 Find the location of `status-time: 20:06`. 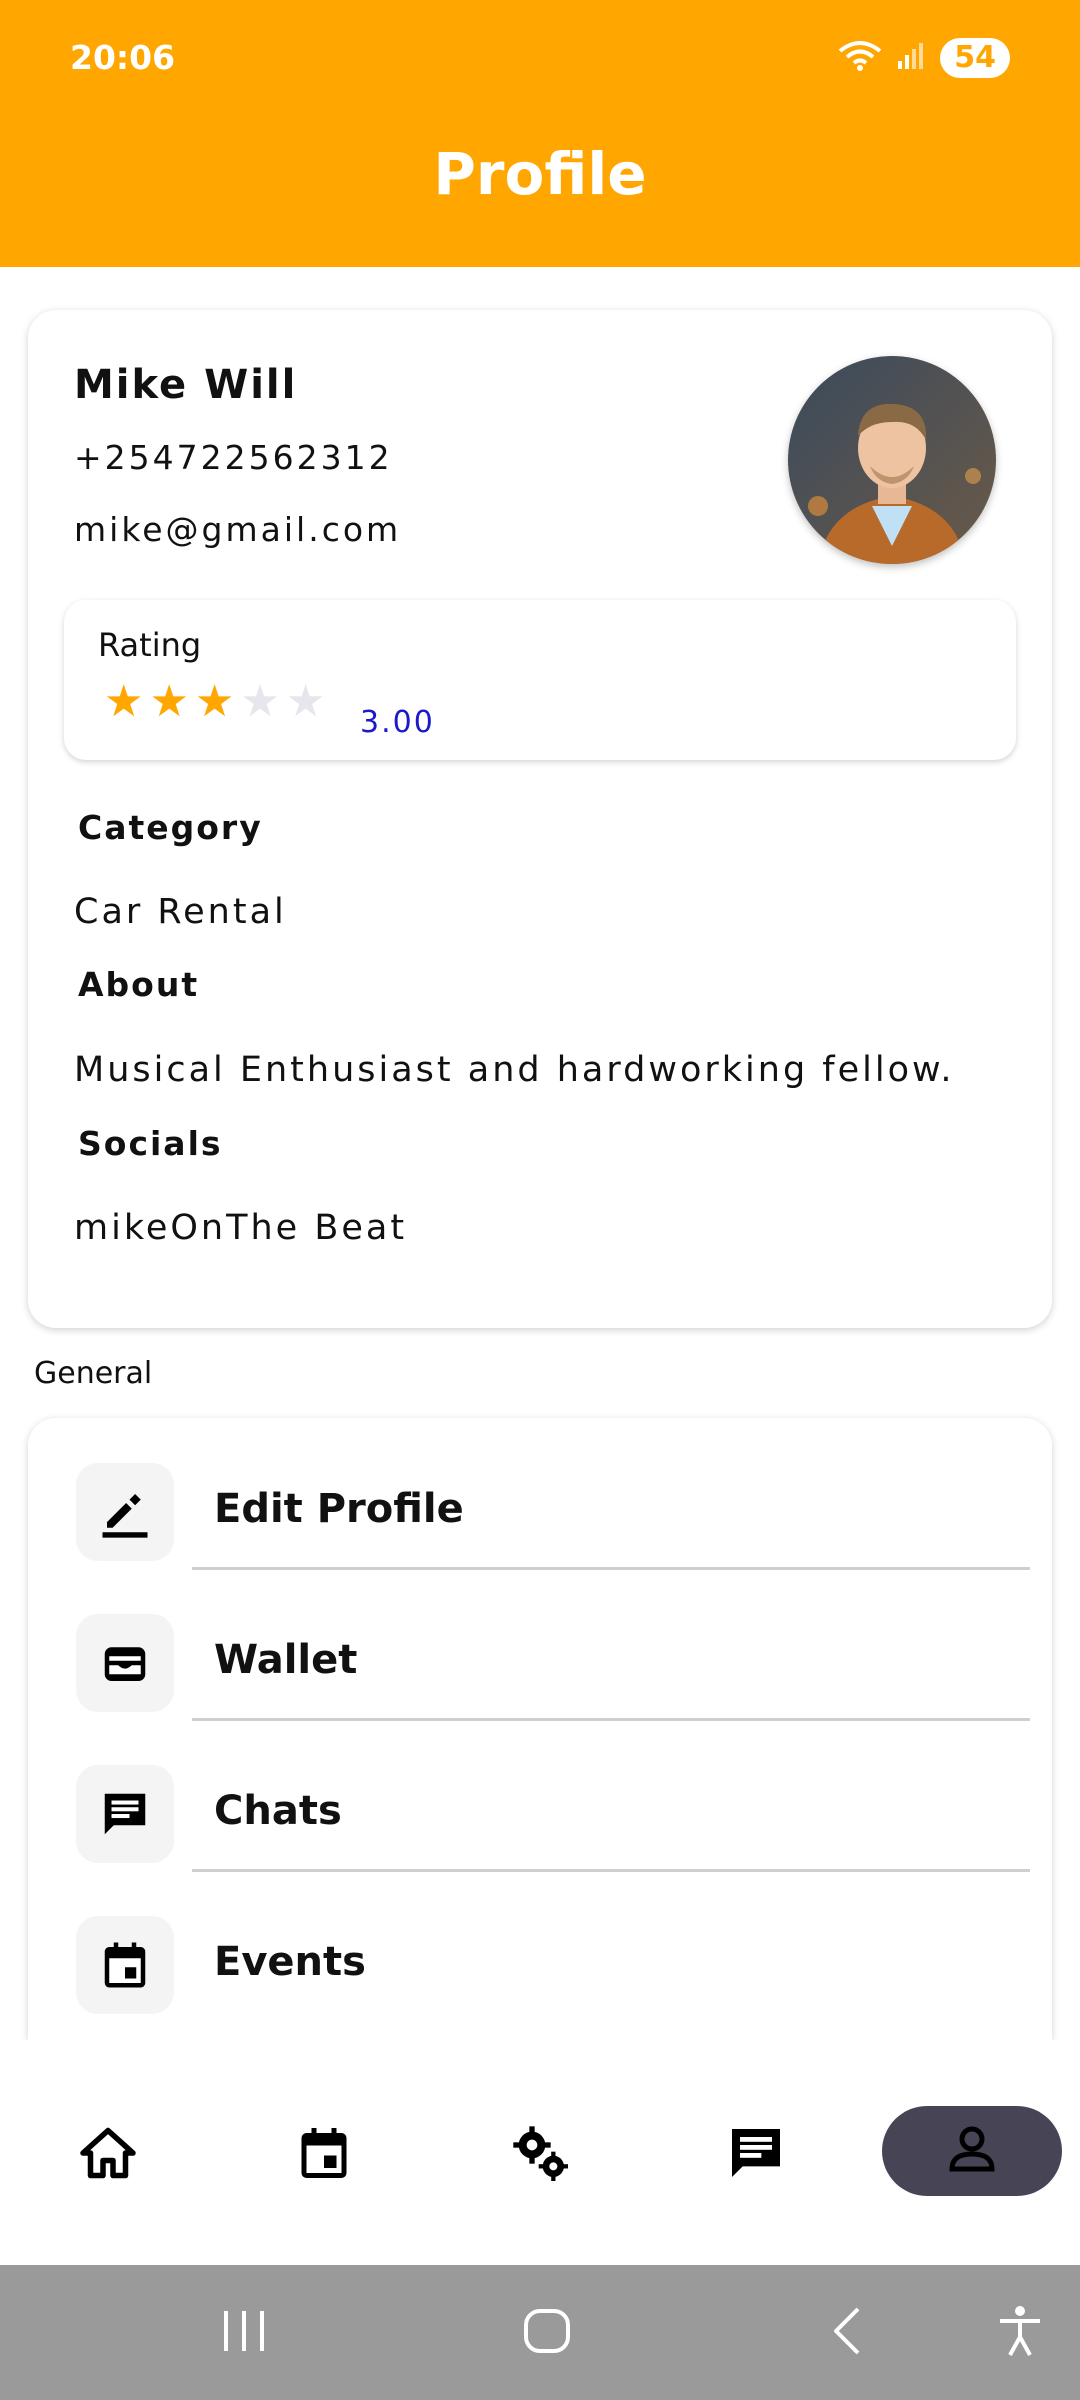

status-time: 20:06 is located at coordinates (123, 57).